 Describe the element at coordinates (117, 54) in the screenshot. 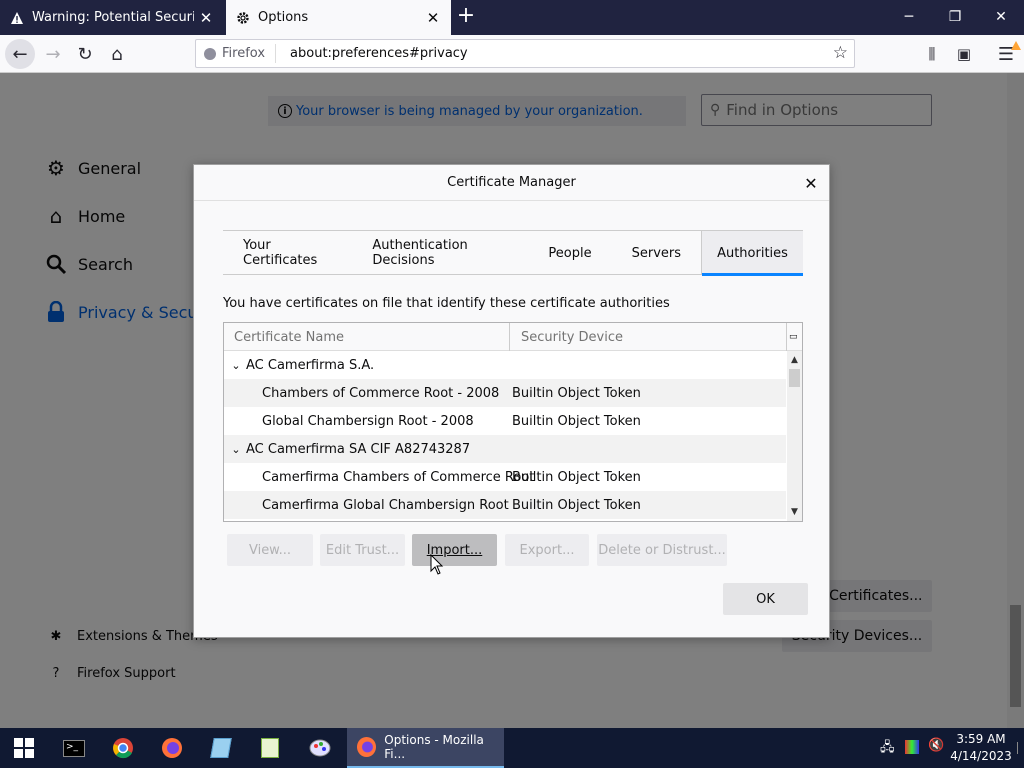

I see `home-icon: ⌂` at that location.